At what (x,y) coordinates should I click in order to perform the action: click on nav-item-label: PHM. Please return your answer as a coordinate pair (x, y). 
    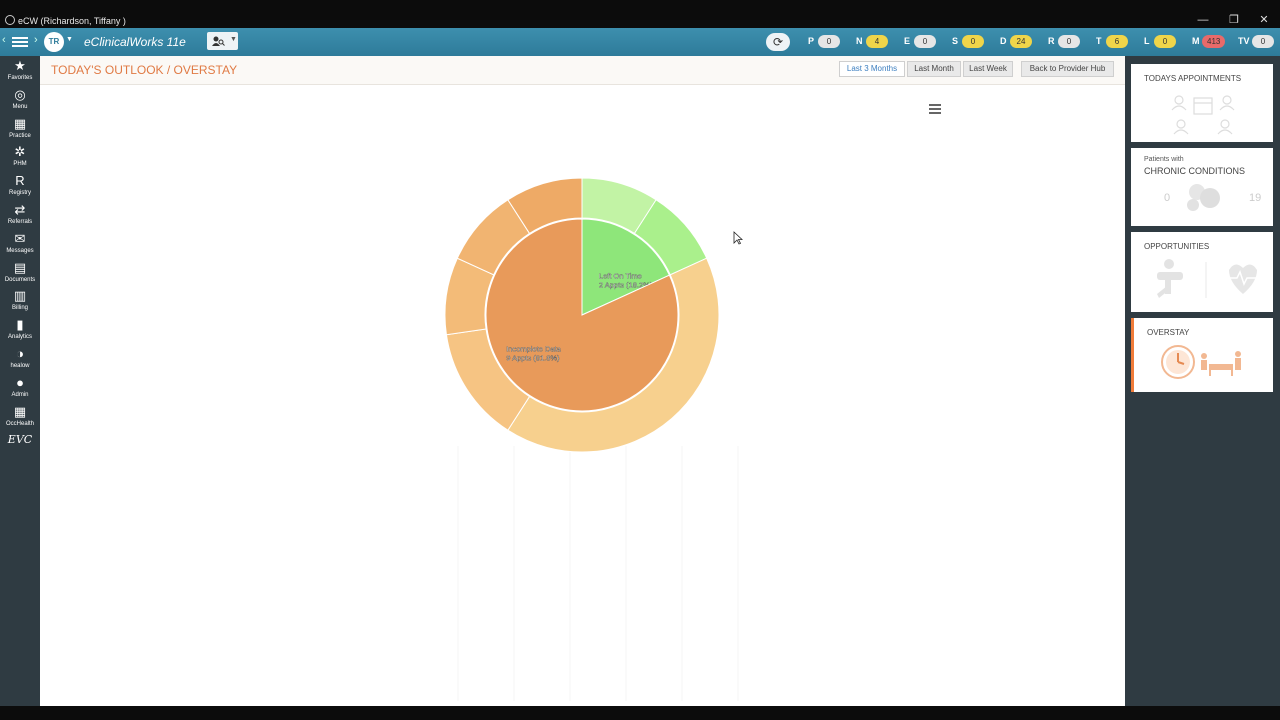
    Looking at the image, I should click on (20, 164).